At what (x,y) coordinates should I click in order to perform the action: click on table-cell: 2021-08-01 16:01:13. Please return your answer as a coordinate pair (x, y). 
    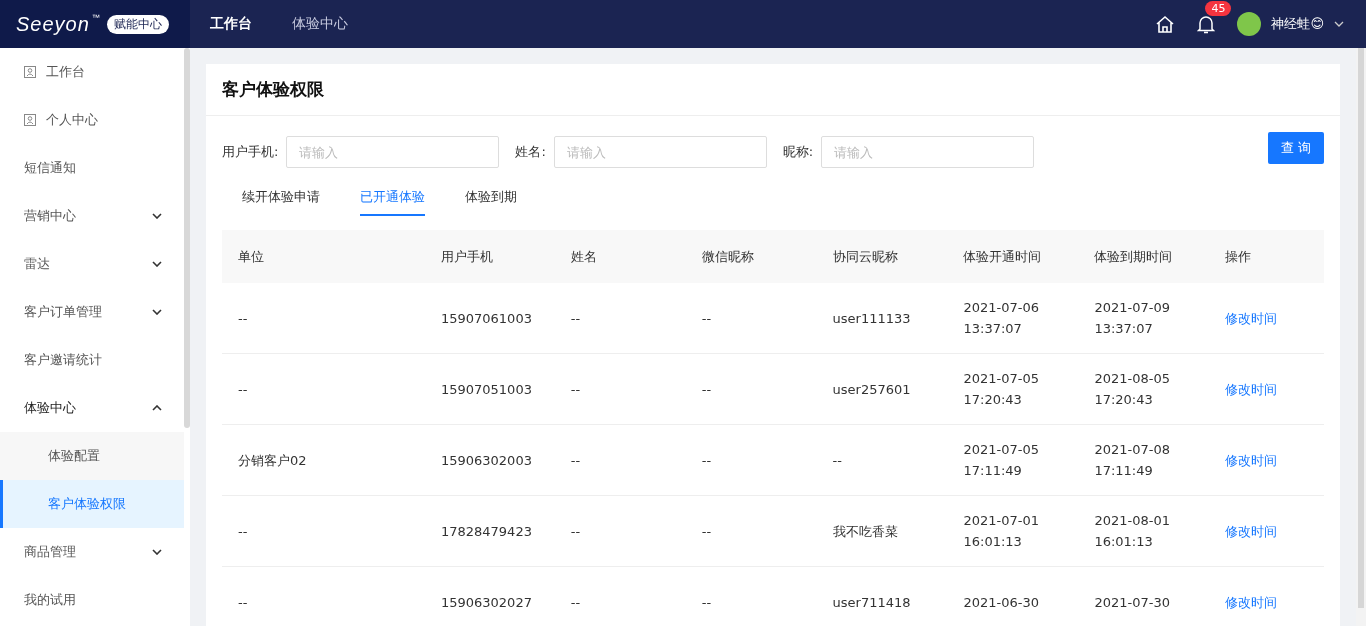
    Looking at the image, I should click on (1144, 531).